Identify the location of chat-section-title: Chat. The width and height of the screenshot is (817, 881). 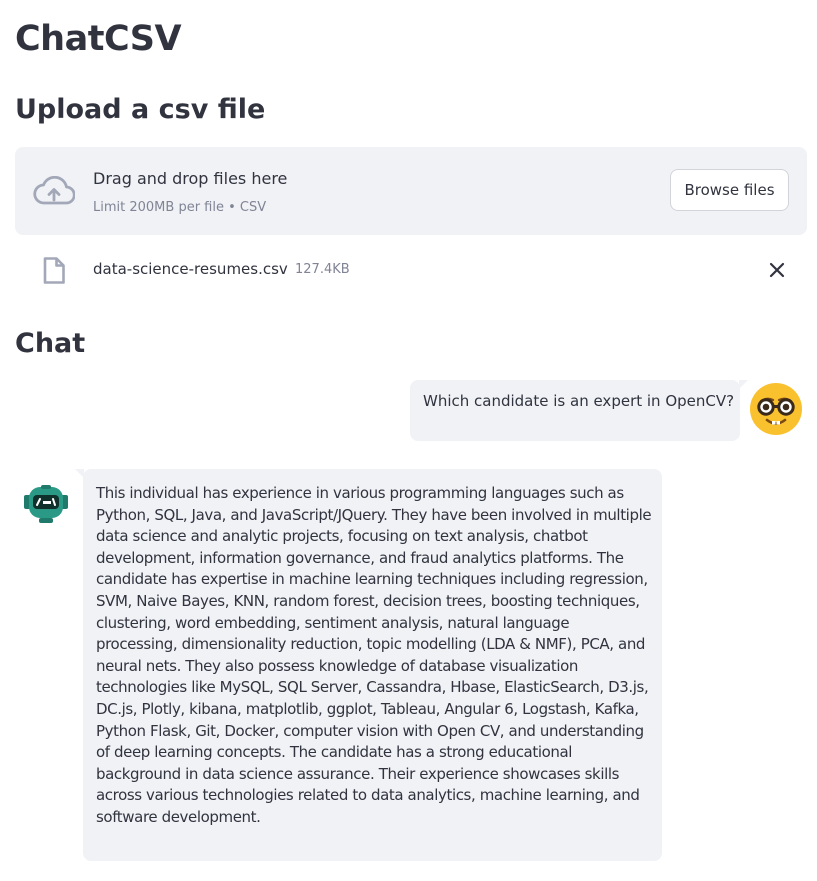
(50, 343).